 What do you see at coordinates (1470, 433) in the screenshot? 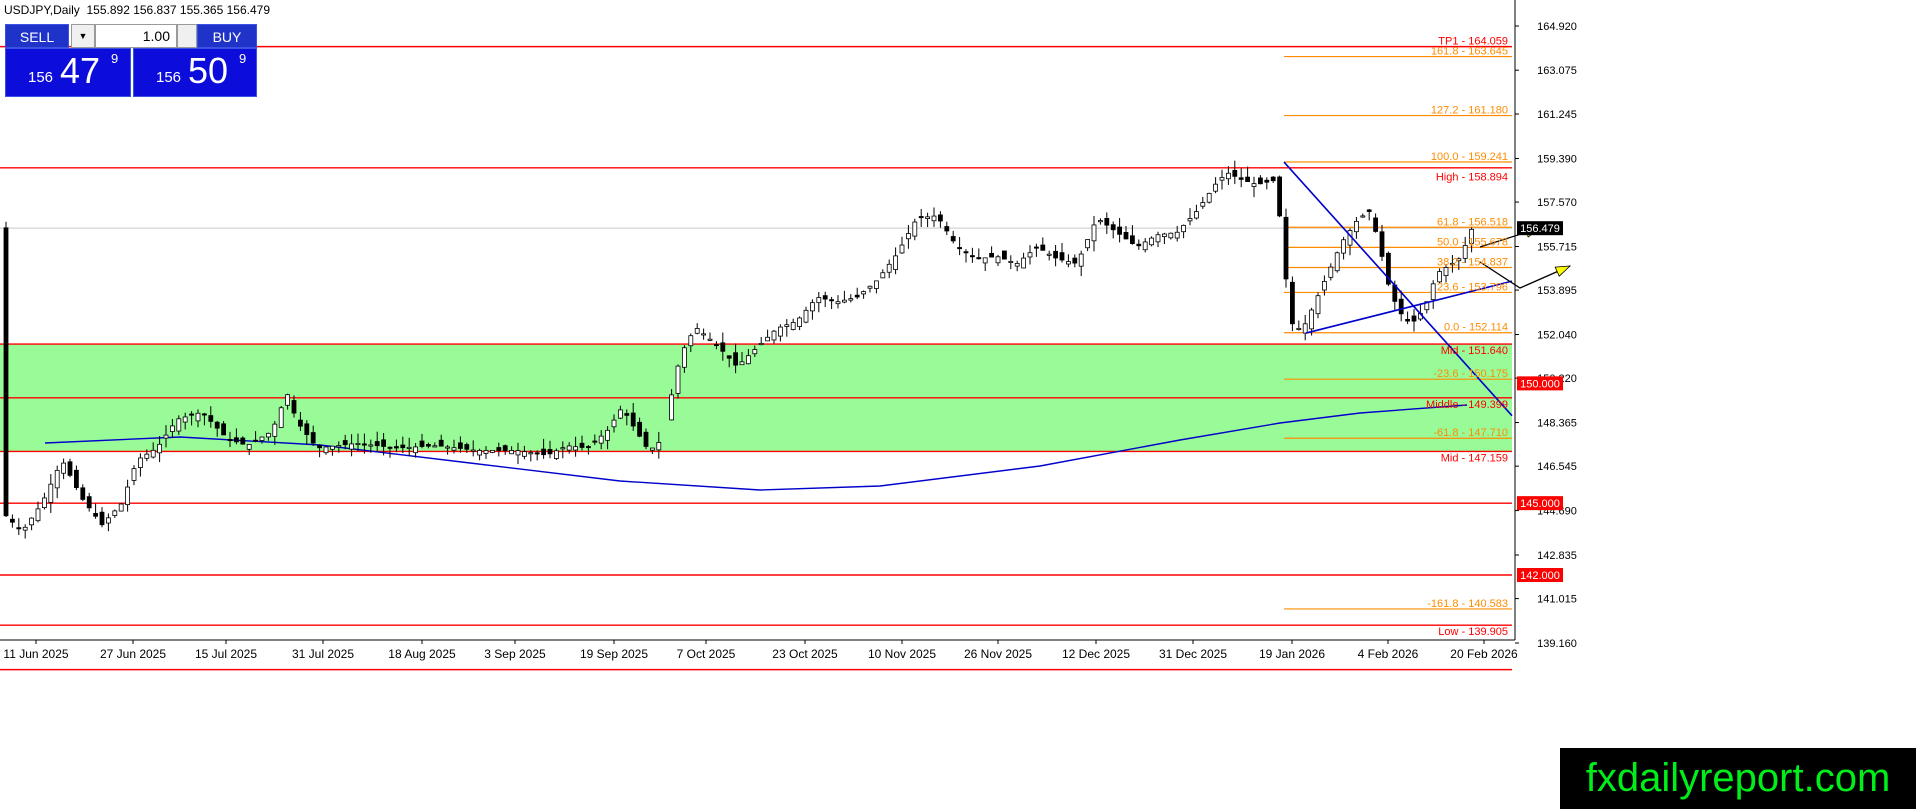
I see `fib-level-label: -61.8 - 147.710` at bounding box center [1470, 433].